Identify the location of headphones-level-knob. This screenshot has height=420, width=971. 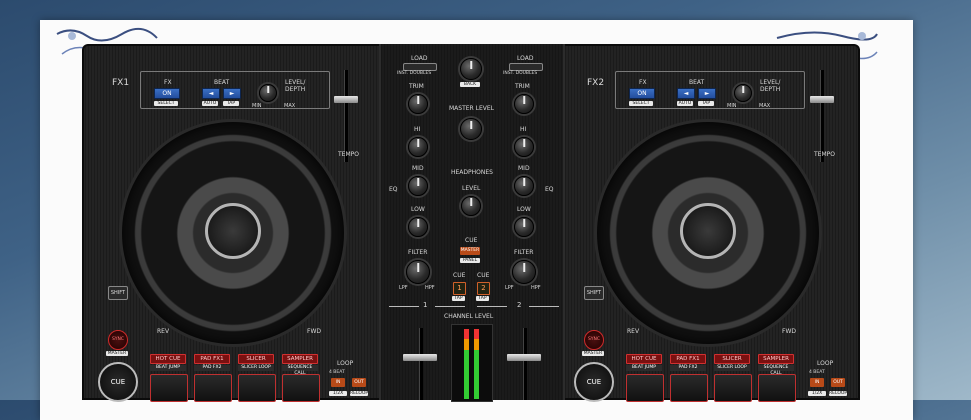
(471, 206).